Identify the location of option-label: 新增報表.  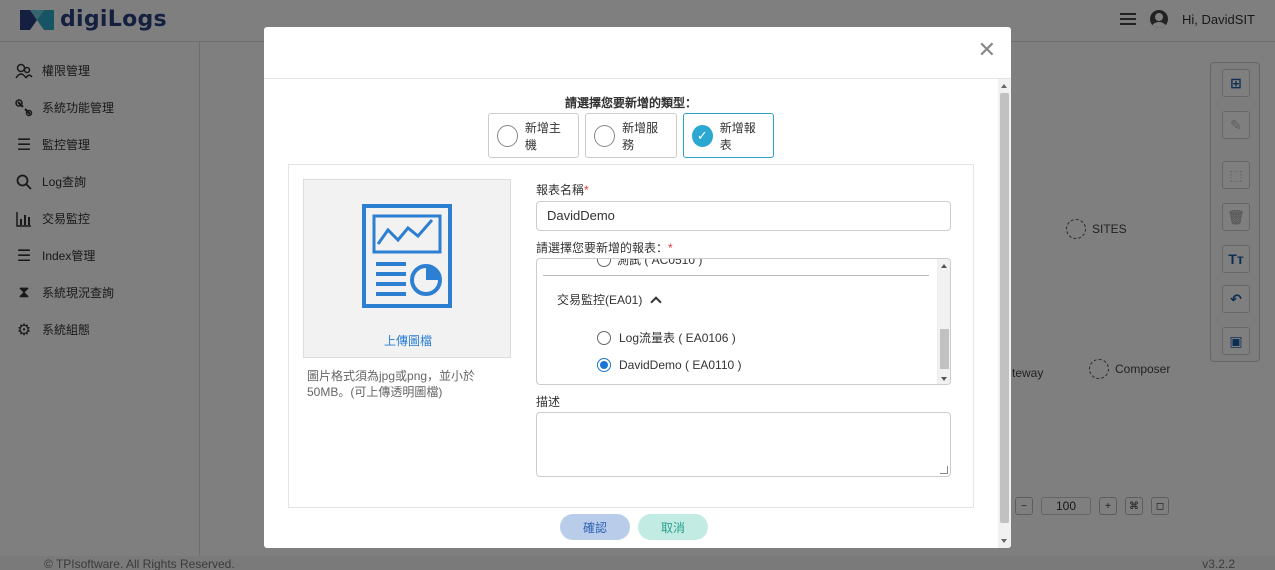
(737, 136).